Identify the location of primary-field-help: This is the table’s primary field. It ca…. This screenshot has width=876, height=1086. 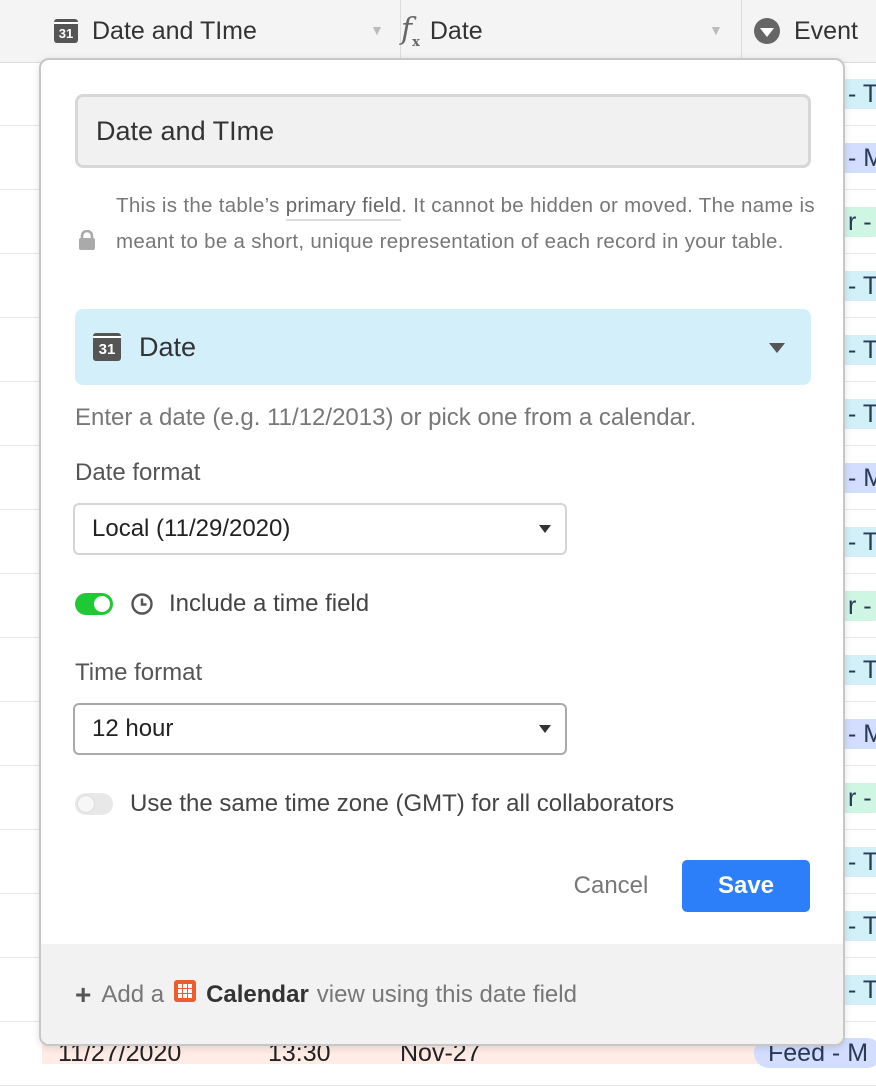
(466, 224).